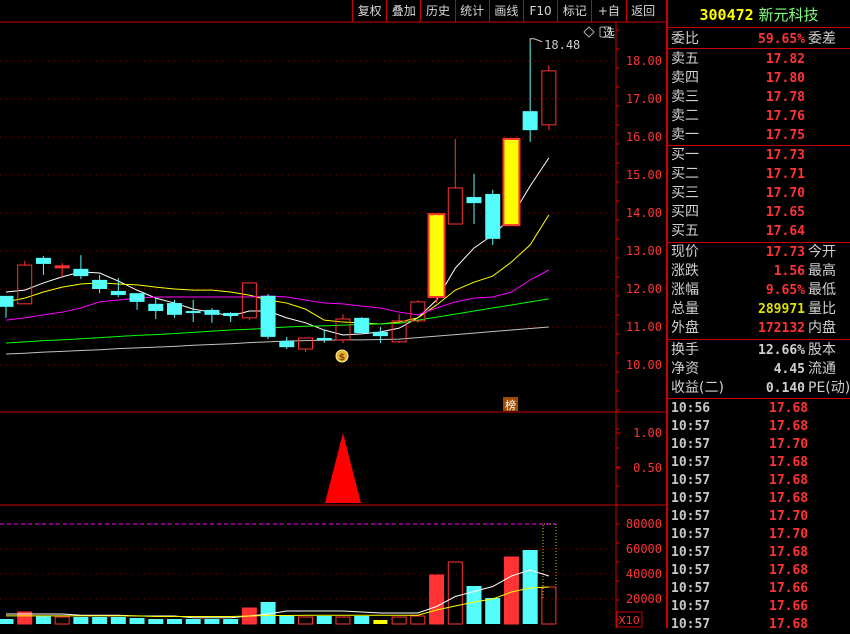 Image resolution: width=850 pixels, height=634 pixels. Describe the element at coordinates (822, 290) in the screenshot. I see `row-label2: 最低` at that location.